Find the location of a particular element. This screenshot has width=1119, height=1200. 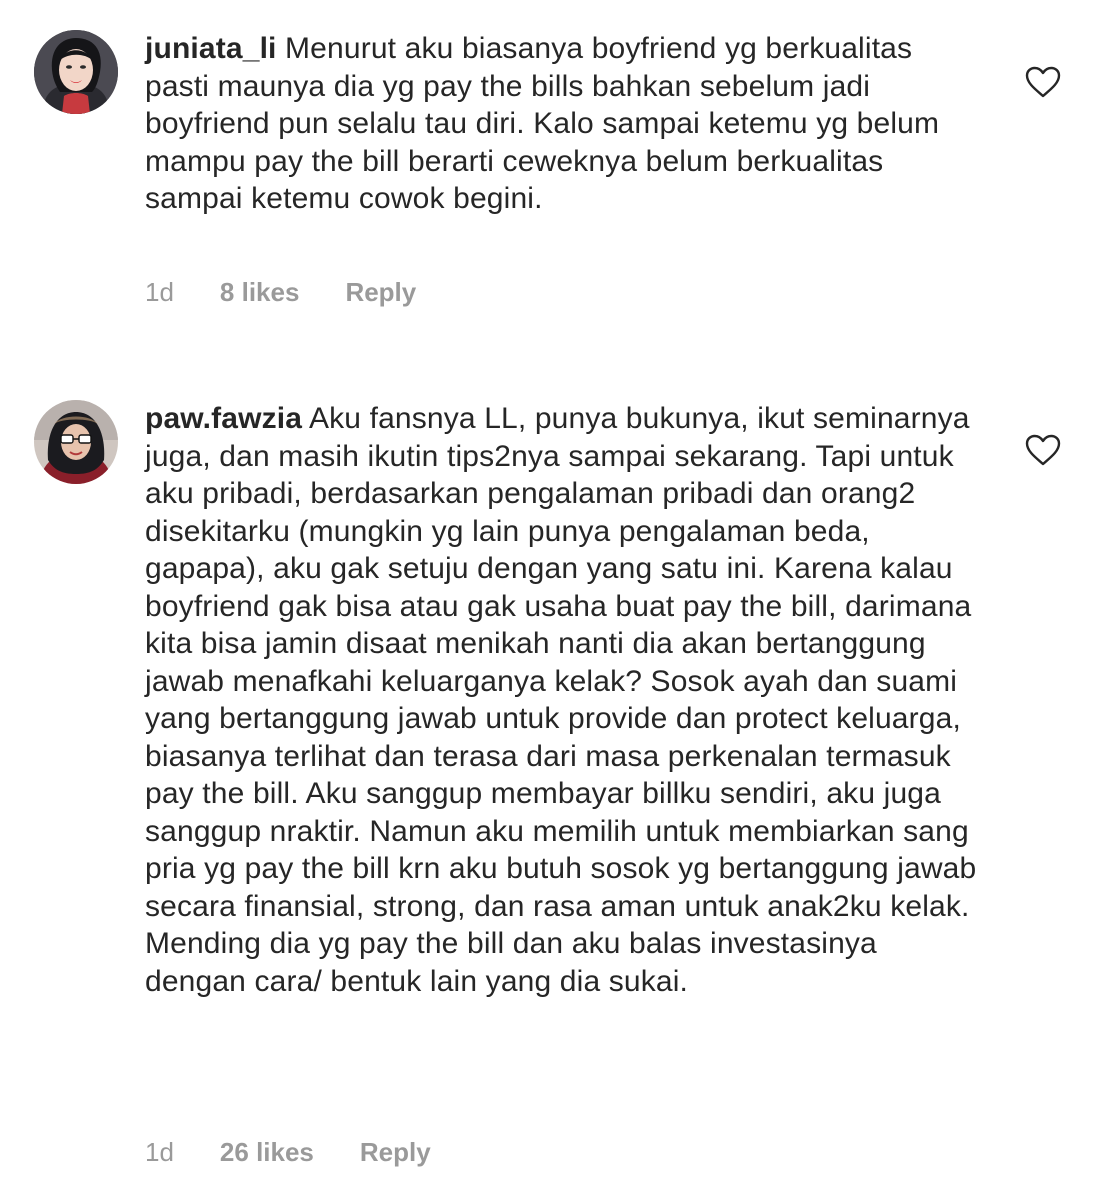

comment-meta: 1d 26 likes Reply is located at coordinates (288, 1152).